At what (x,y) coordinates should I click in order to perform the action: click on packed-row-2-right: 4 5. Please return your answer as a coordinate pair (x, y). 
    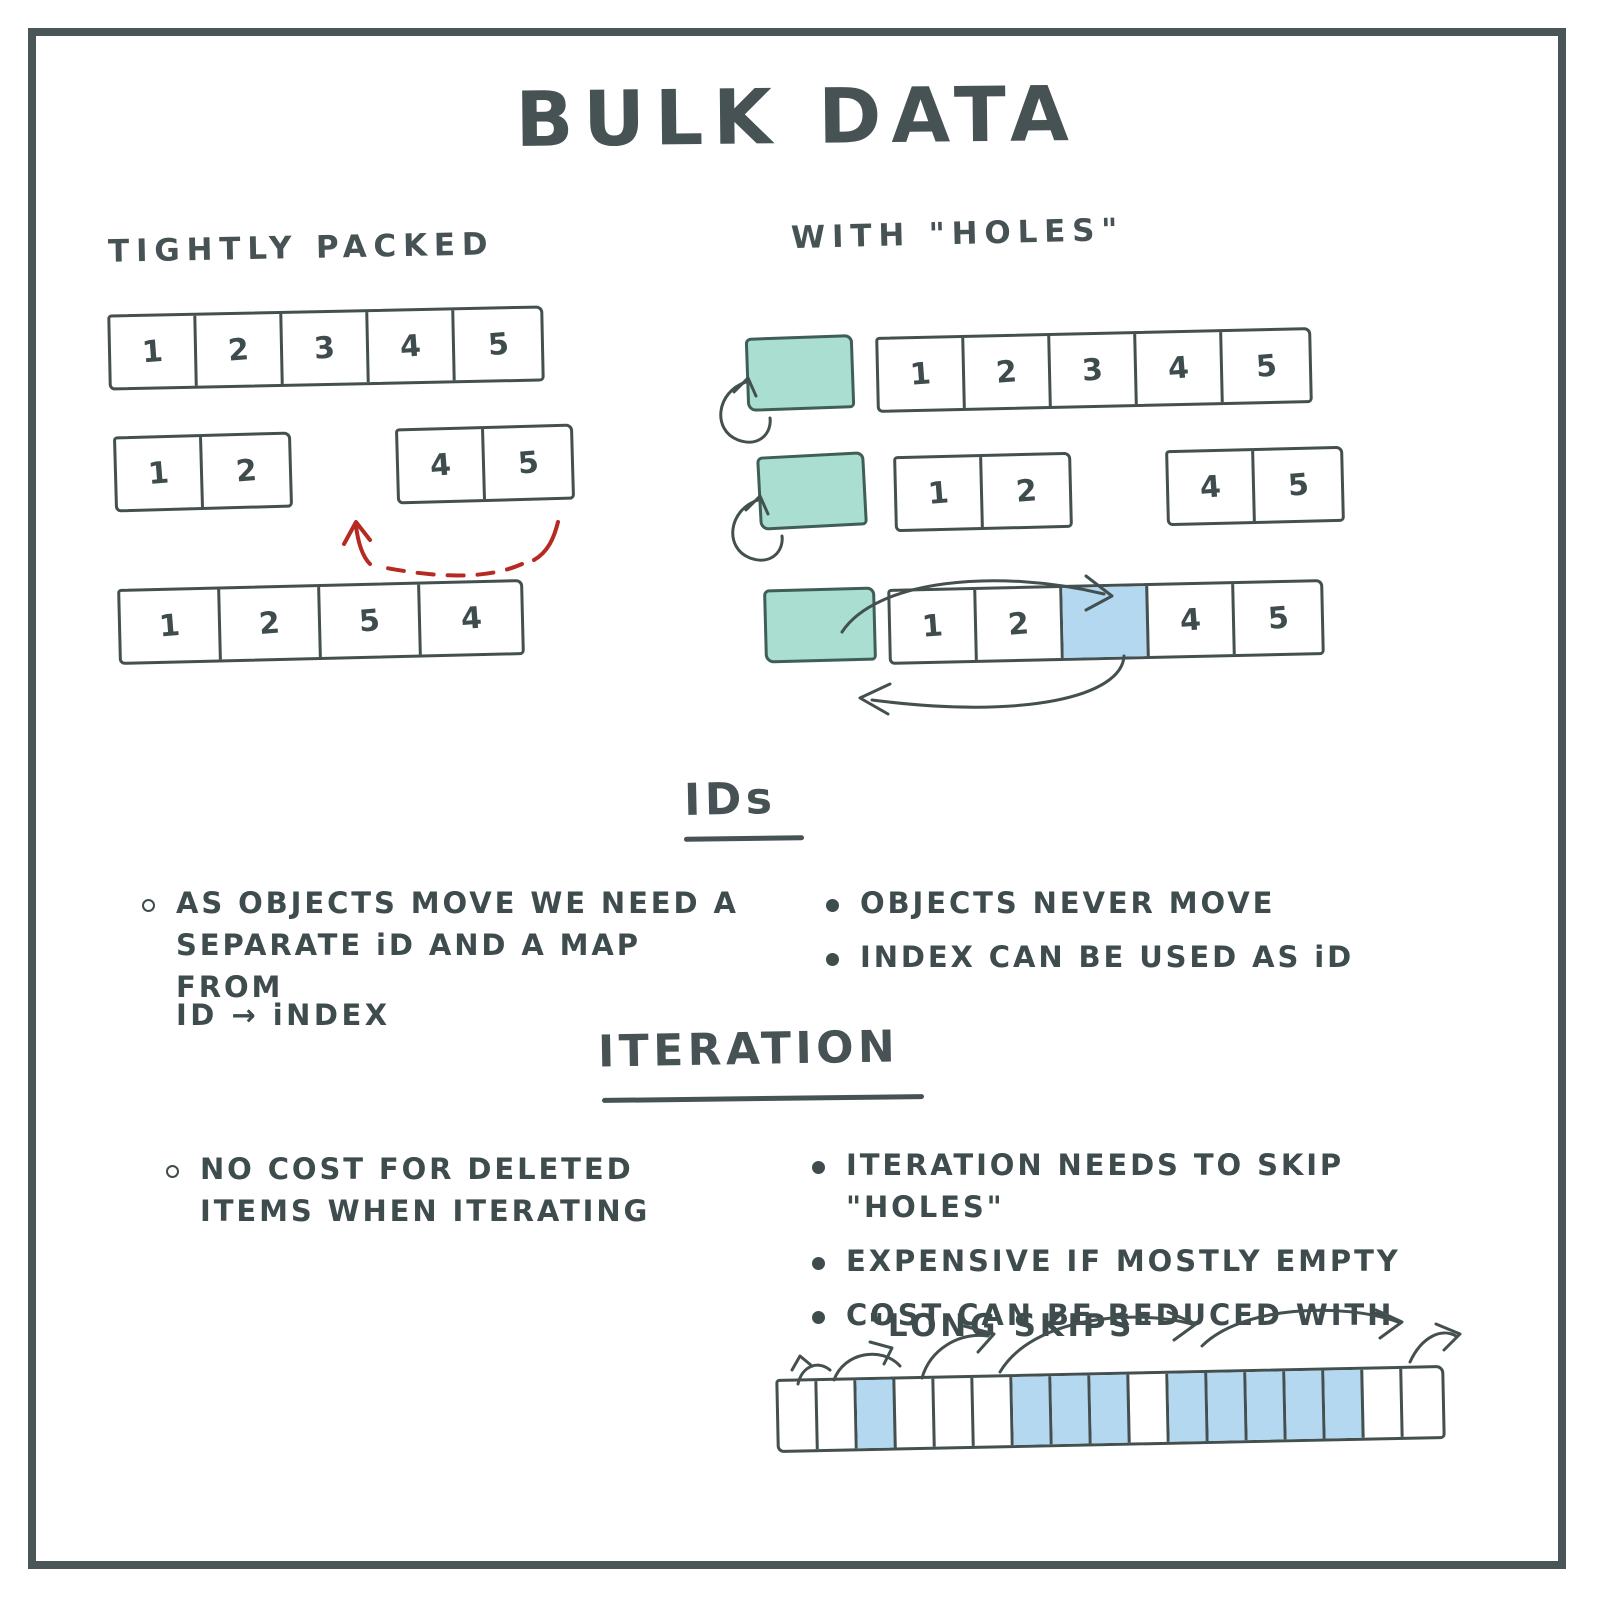
    Looking at the image, I should click on (485, 464).